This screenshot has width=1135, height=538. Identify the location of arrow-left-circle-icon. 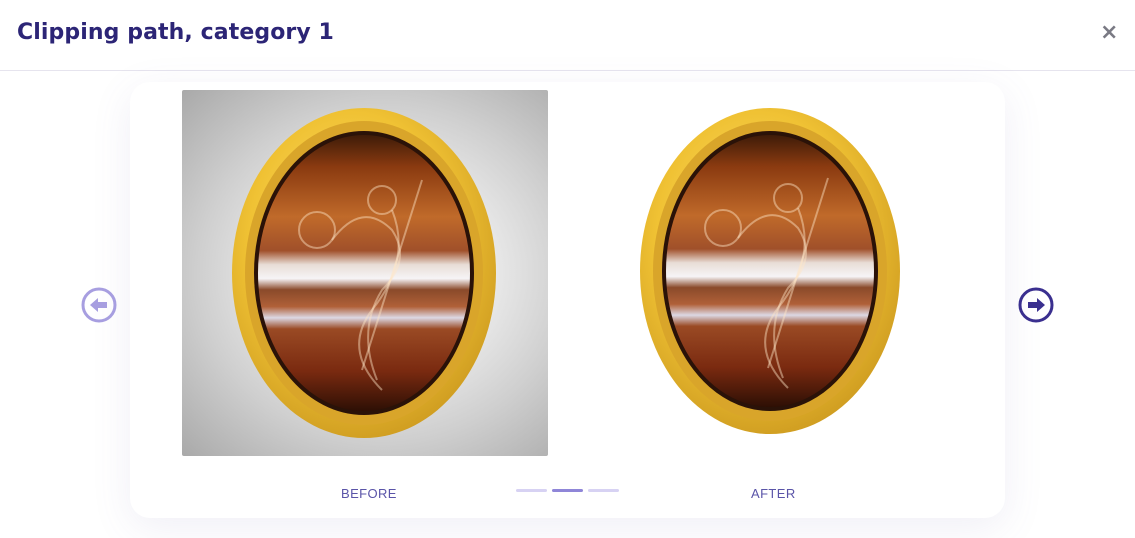
(99, 305).